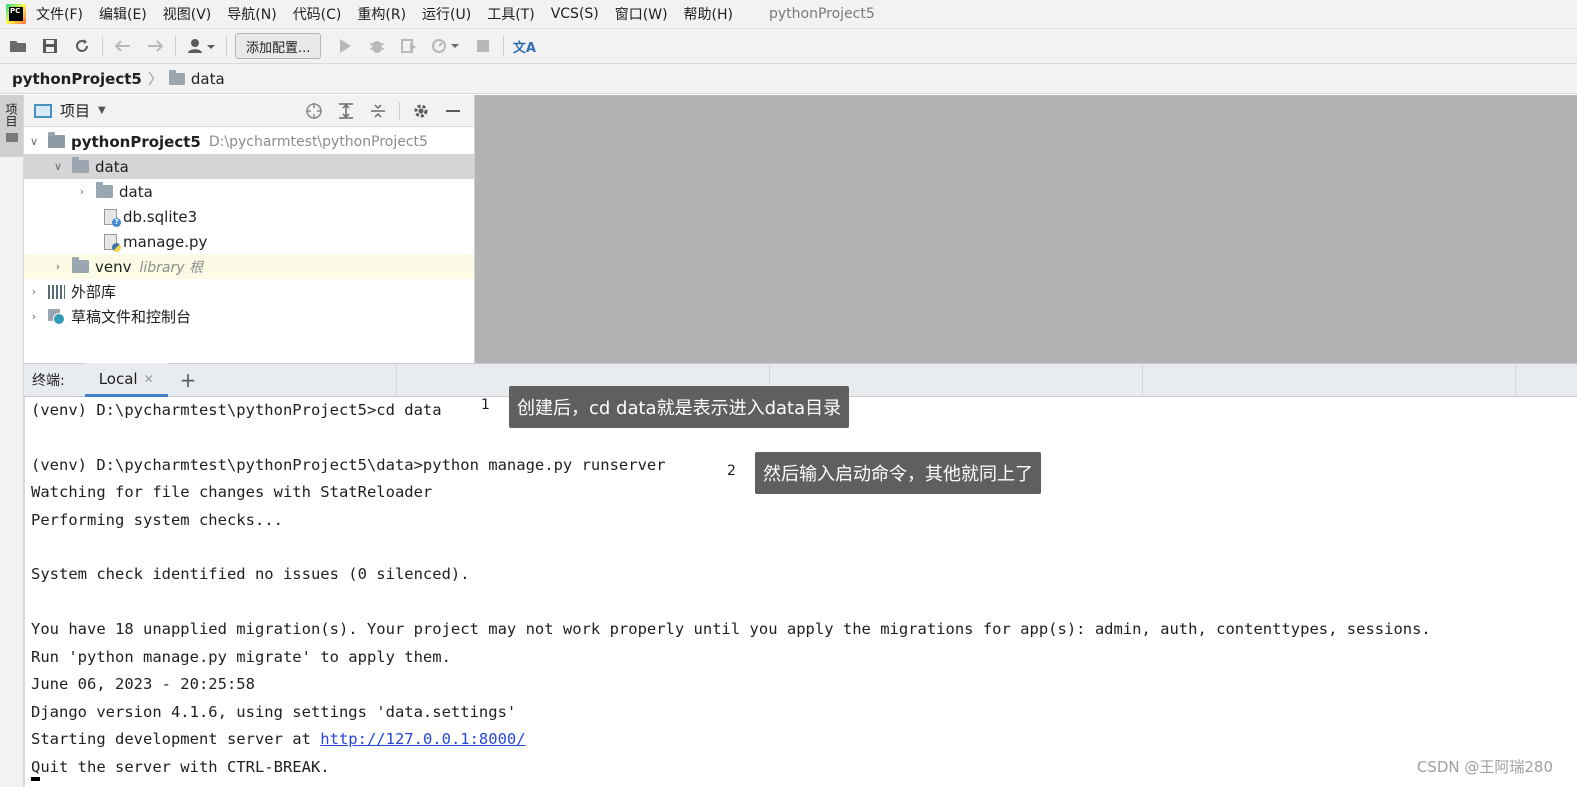 Image resolution: width=1577 pixels, height=787 pixels. I want to click on window-title: pythonProject5, so click(822, 14).